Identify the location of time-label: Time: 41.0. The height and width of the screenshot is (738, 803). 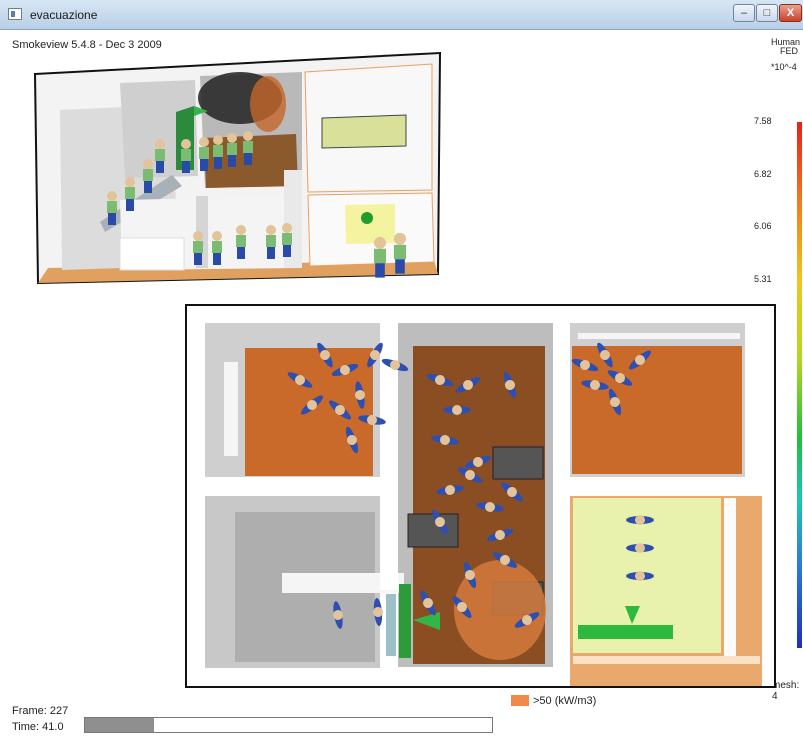
(38, 727).